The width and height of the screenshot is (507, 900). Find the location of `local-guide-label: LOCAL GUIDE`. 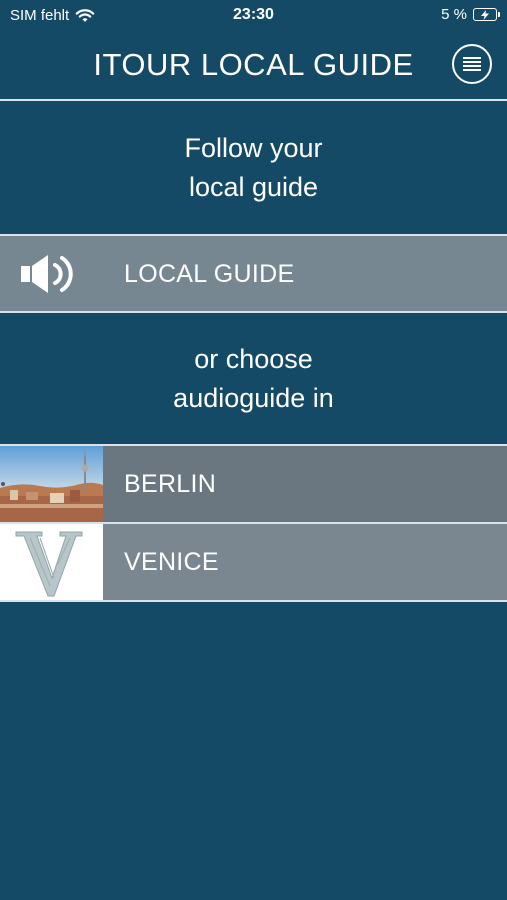

local-guide-label: LOCAL GUIDE is located at coordinates (209, 274).